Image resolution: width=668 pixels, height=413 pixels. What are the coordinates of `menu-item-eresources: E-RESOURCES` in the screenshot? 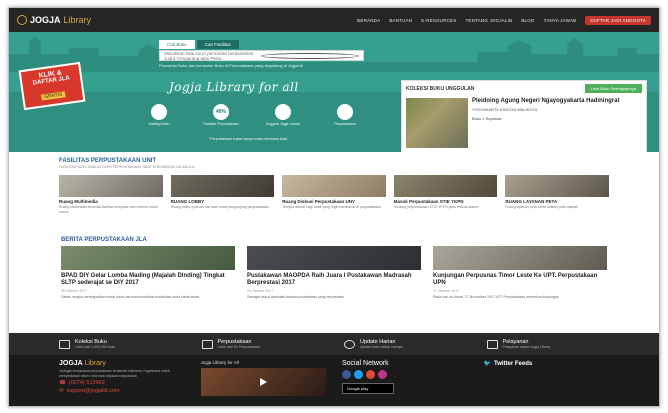 It's located at (438, 20).